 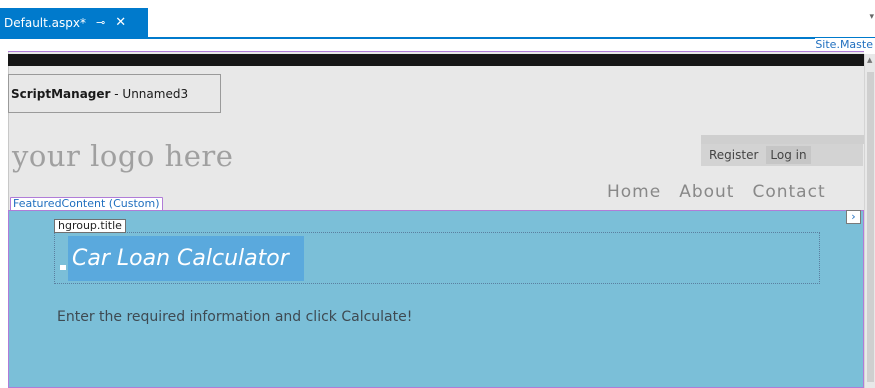 What do you see at coordinates (100, 22) in the screenshot?
I see `pin-icon: ⊸` at bounding box center [100, 22].